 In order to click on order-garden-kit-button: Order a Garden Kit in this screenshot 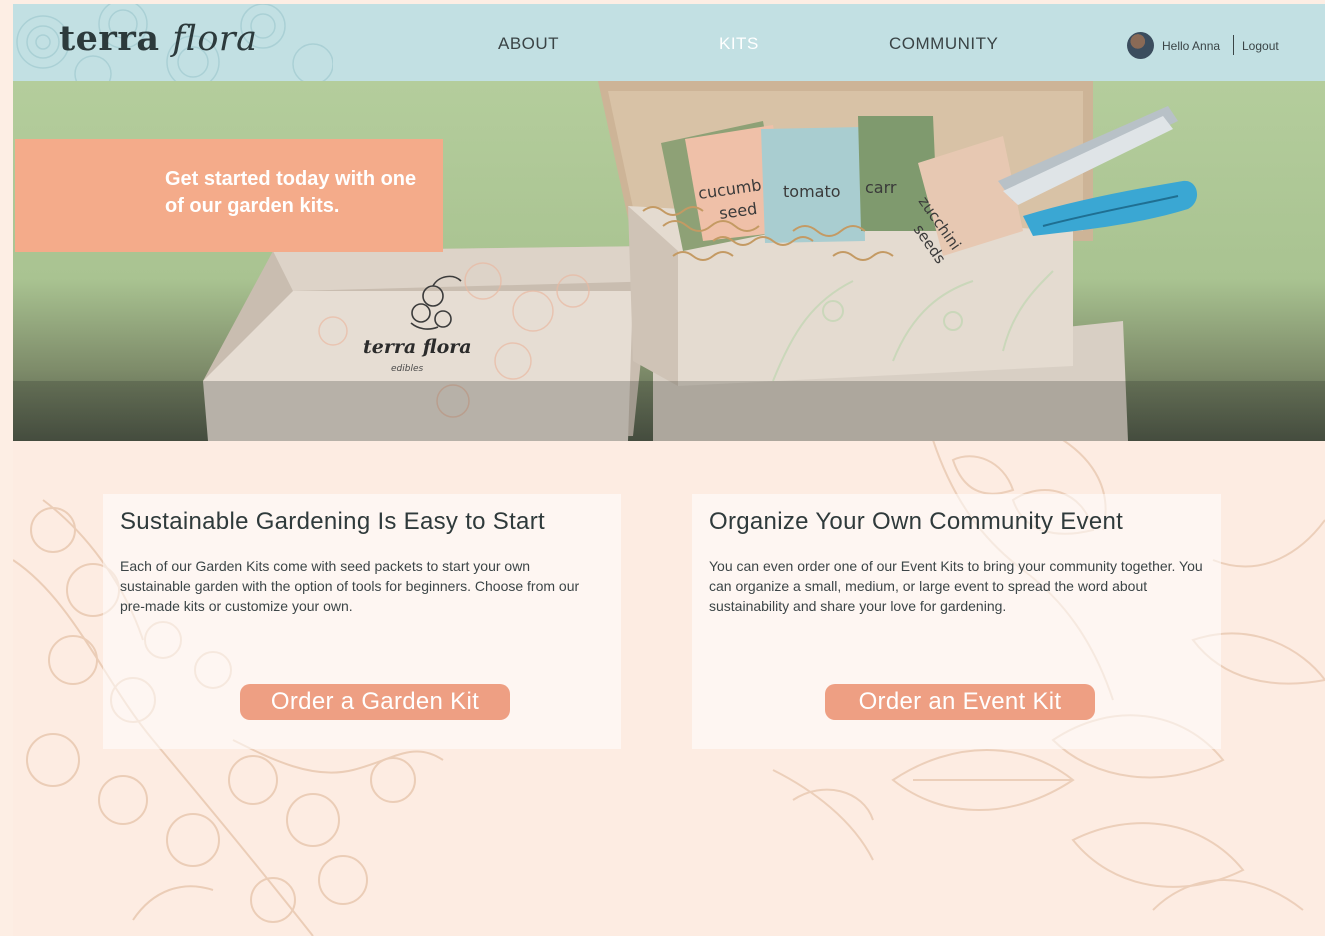, I will do `click(375, 702)`.